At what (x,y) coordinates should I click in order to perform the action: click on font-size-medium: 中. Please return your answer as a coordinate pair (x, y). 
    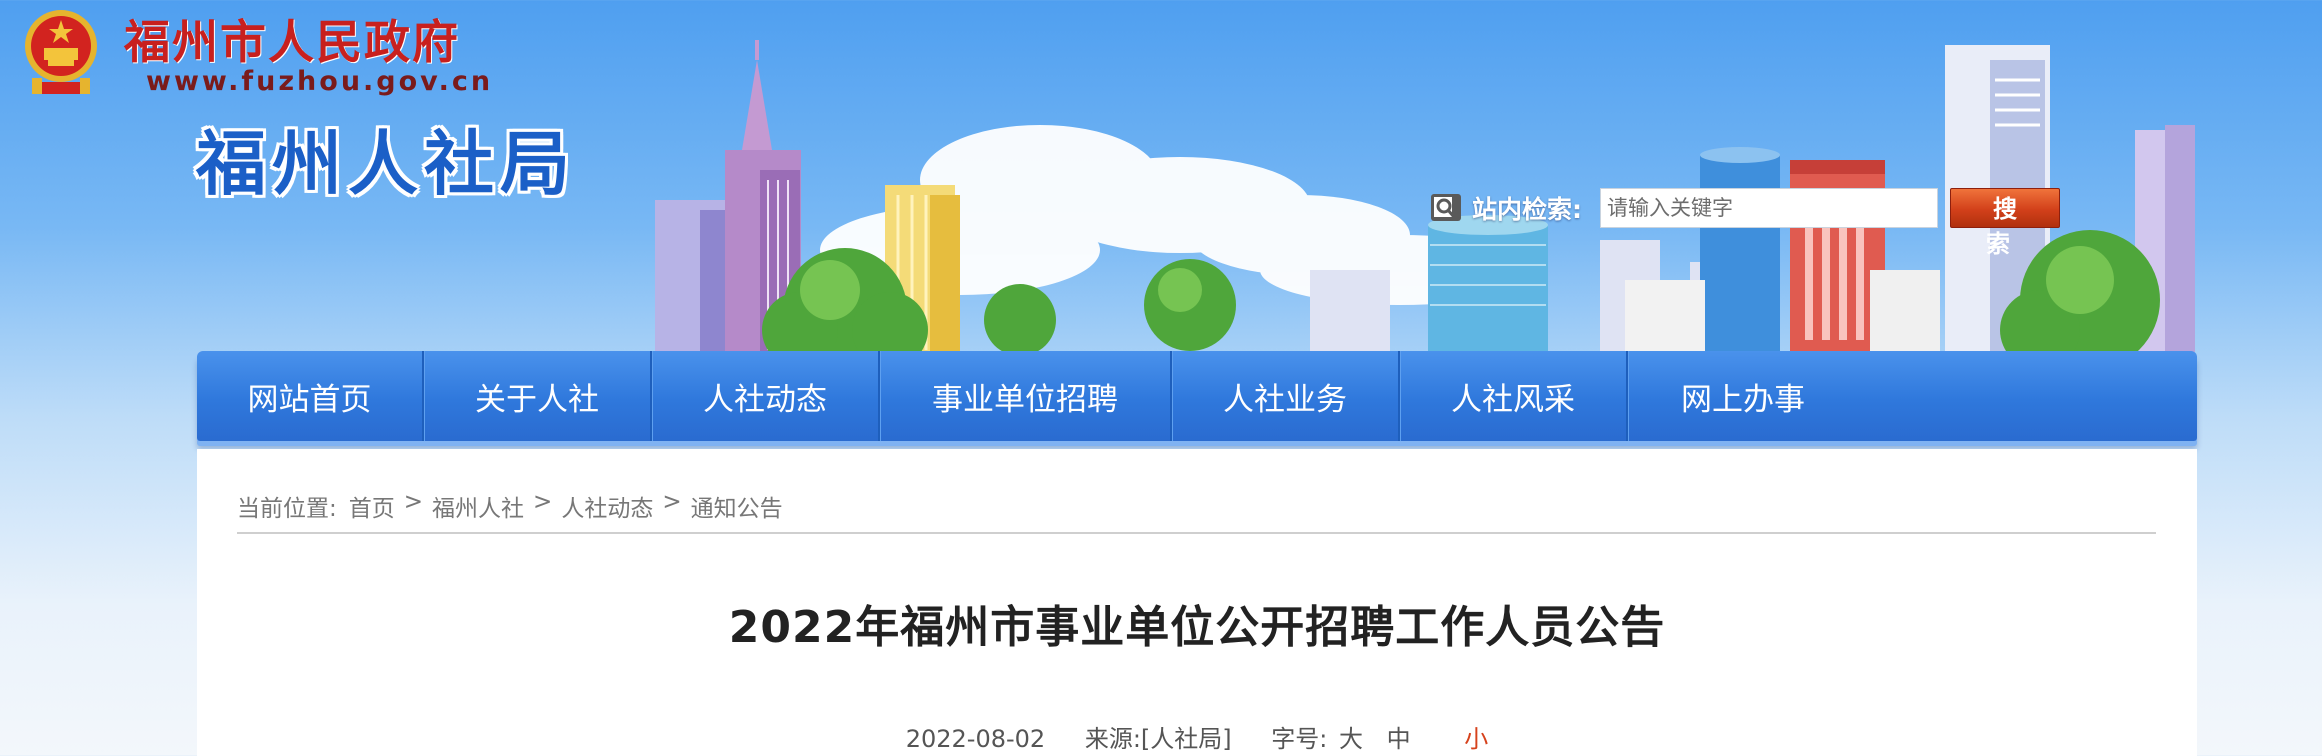
    Looking at the image, I should click on (1399, 736).